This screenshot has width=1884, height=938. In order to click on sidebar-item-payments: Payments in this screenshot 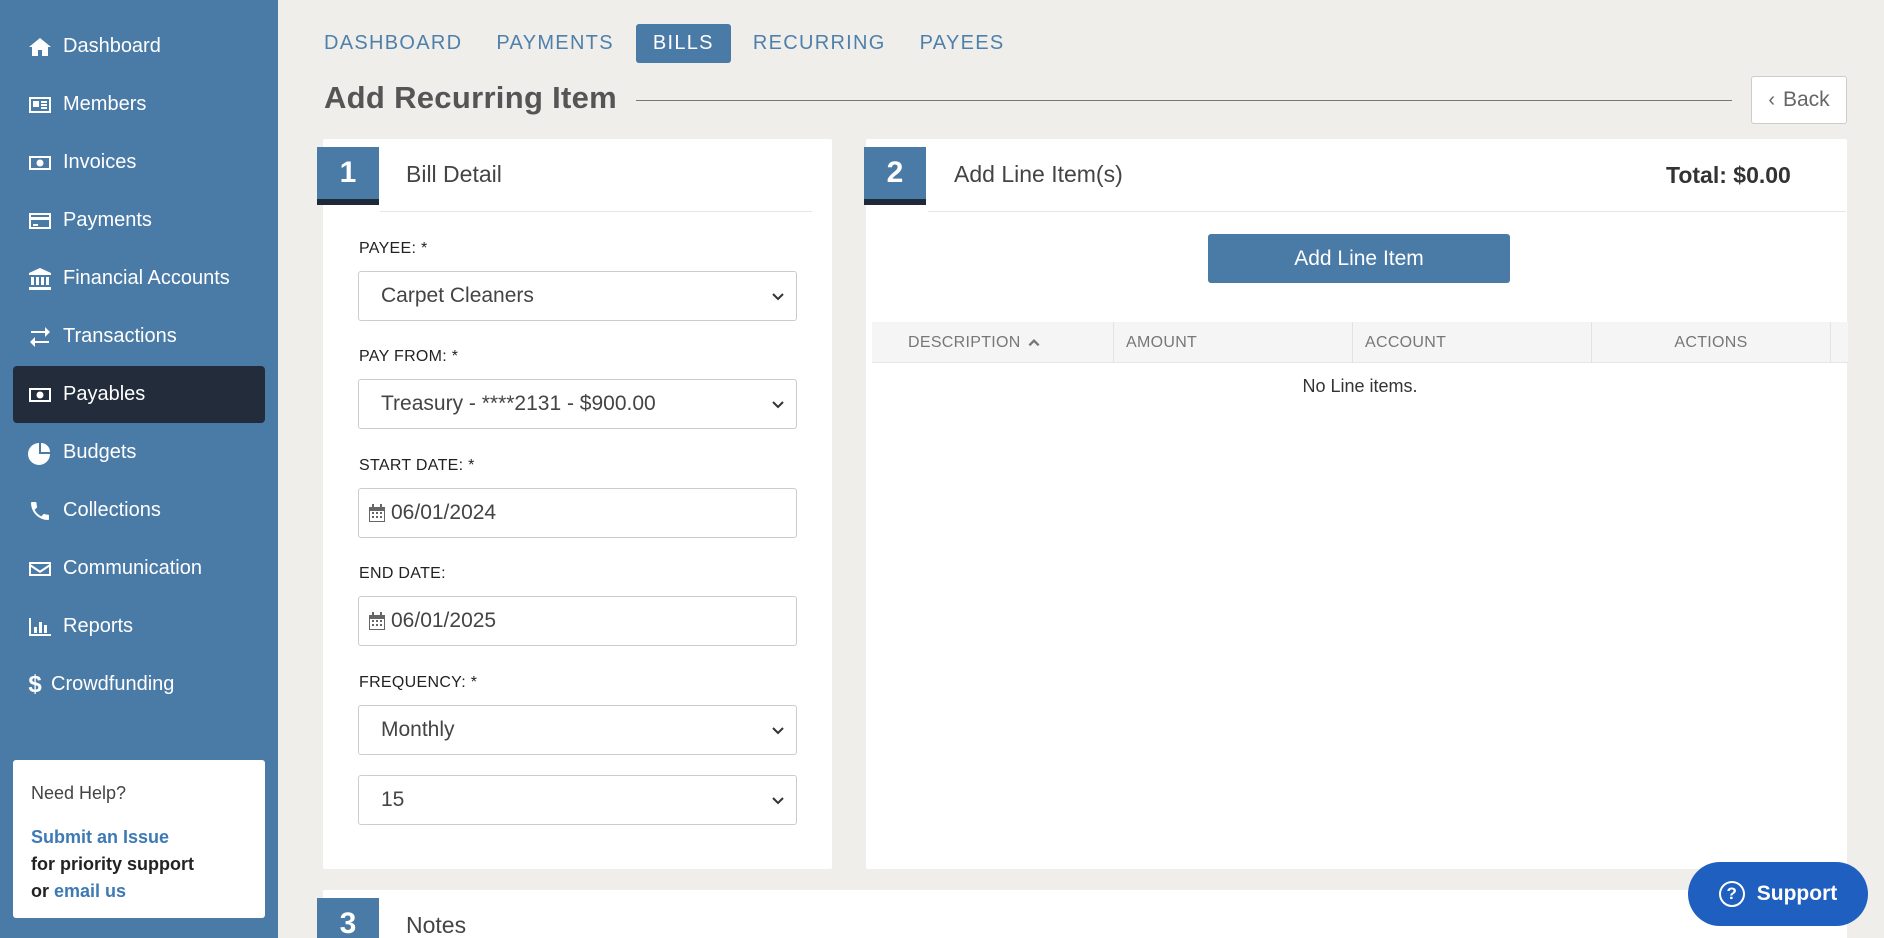, I will do `click(139, 220)`.